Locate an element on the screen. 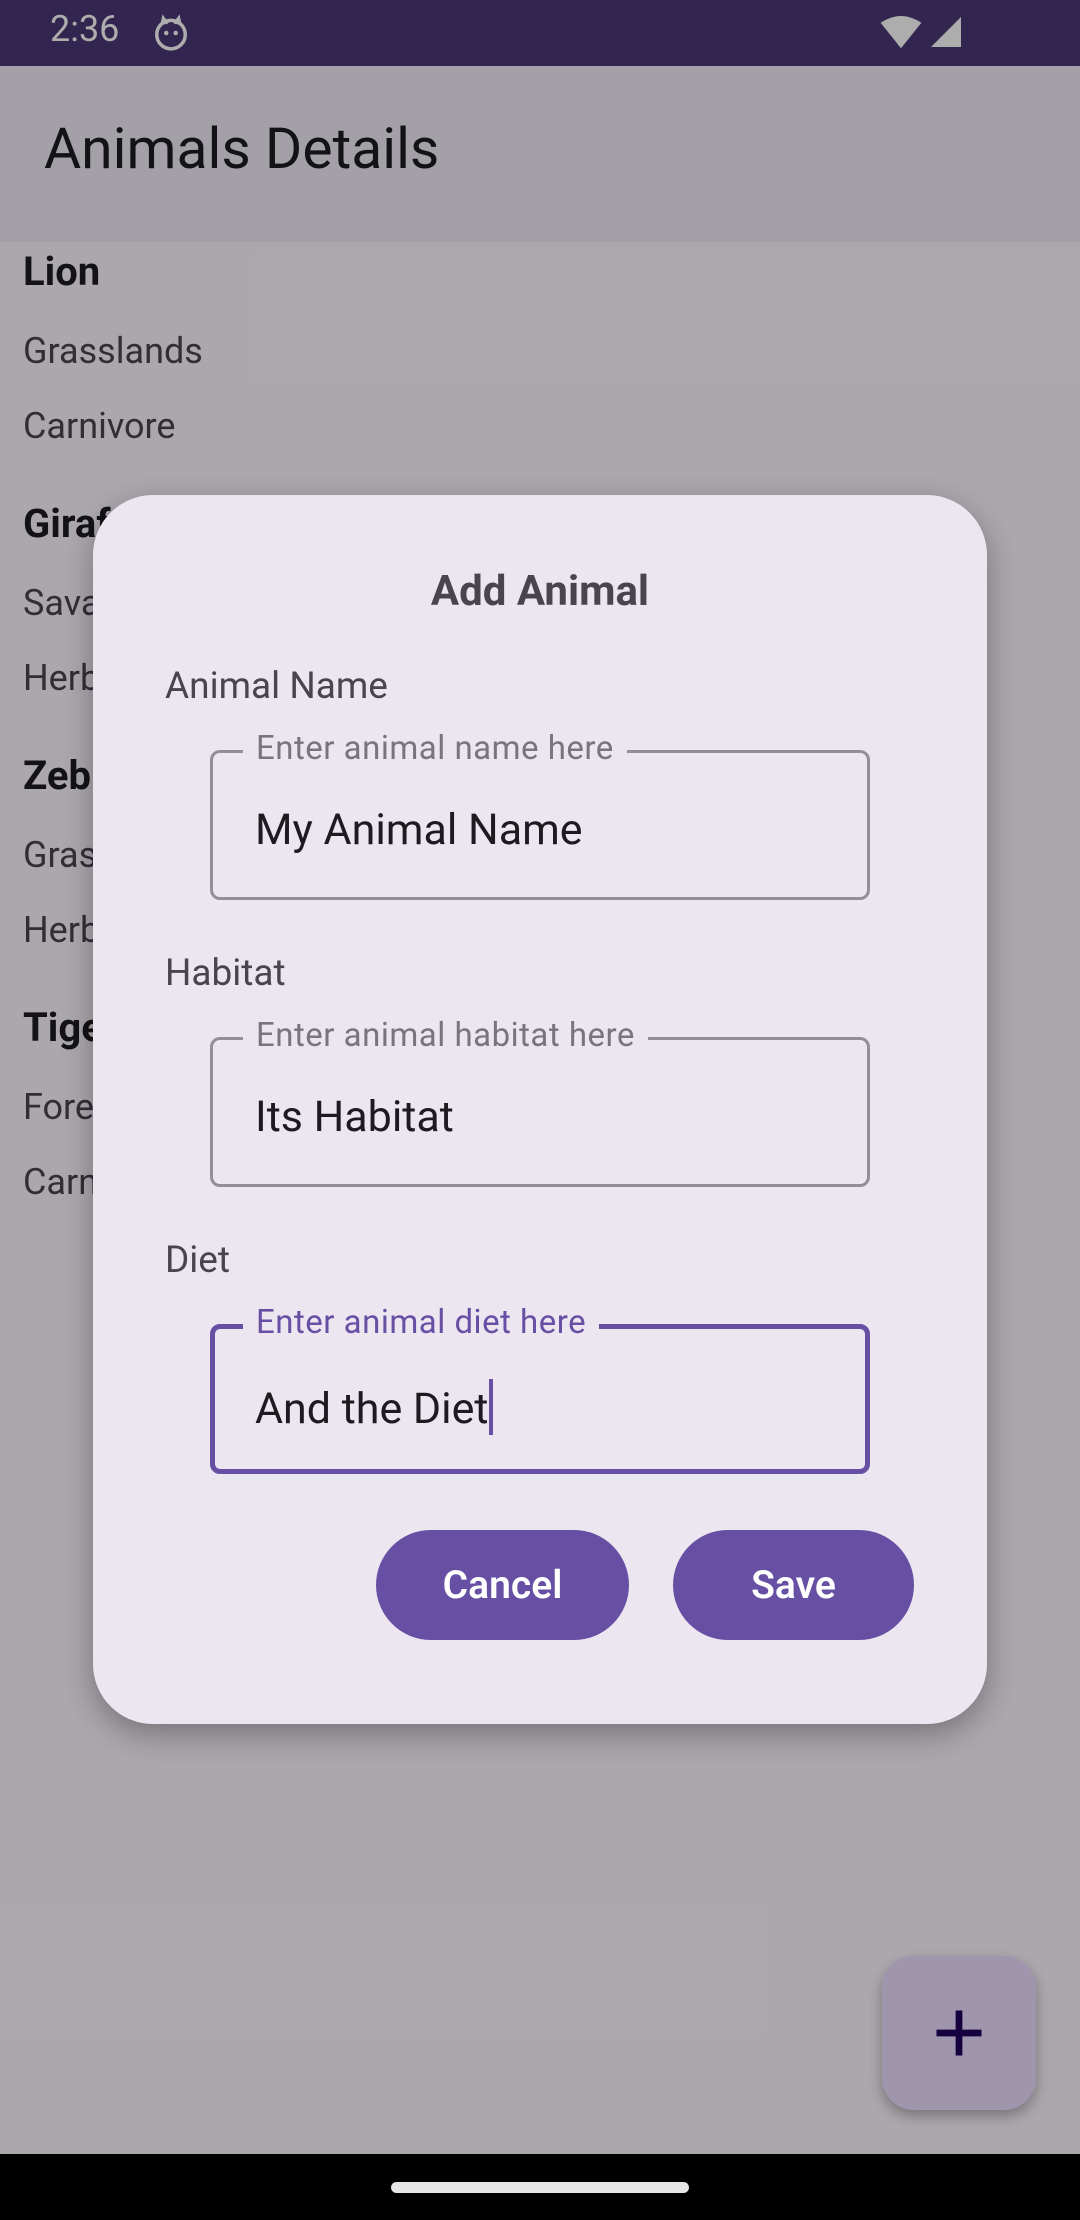 This screenshot has height=2220, width=1080. diet-hint: Enter animal diet here is located at coordinates (421, 1322).